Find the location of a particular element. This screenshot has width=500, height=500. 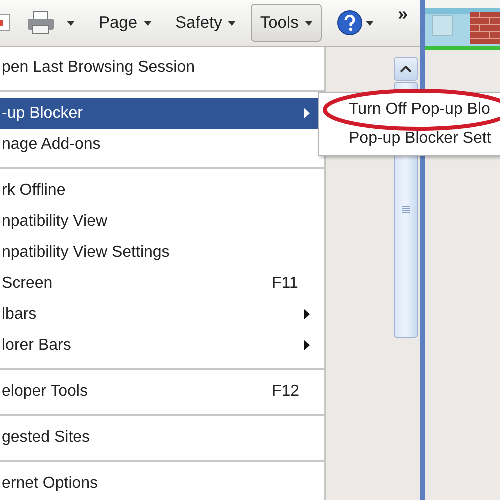

menu-item: eloper Tools F12 is located at coordinates (162, 391).